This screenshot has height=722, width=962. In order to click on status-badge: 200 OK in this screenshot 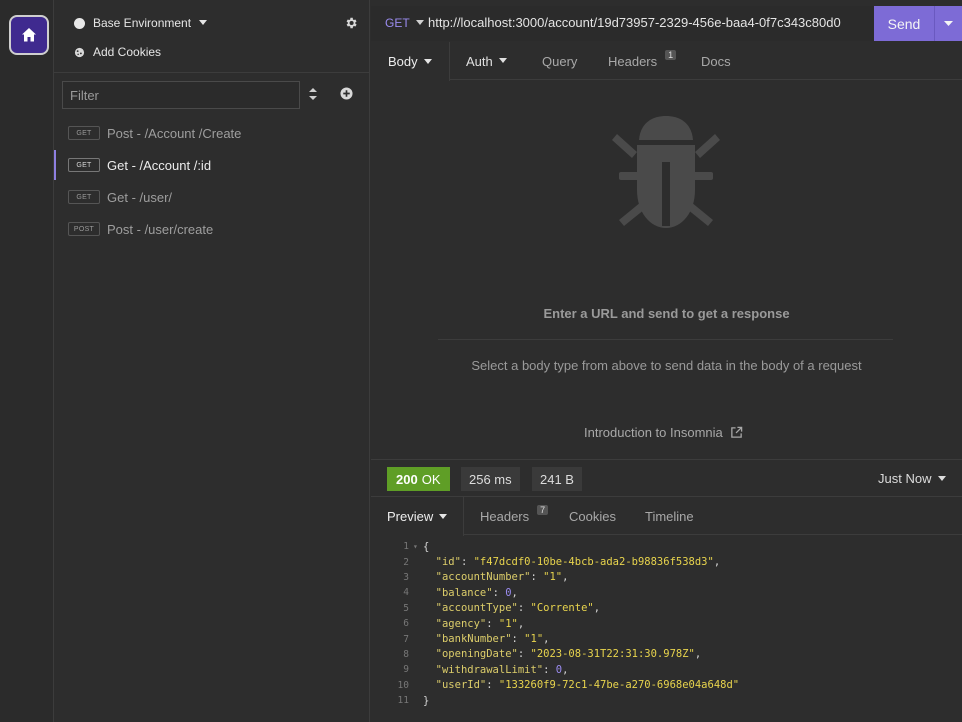, I will do `click(418, 479)`.